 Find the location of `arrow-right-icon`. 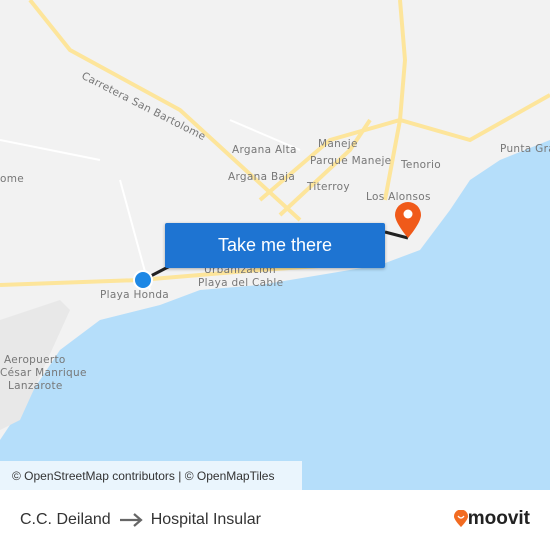

arrow-right-icon is located at coordinates (131, 520).